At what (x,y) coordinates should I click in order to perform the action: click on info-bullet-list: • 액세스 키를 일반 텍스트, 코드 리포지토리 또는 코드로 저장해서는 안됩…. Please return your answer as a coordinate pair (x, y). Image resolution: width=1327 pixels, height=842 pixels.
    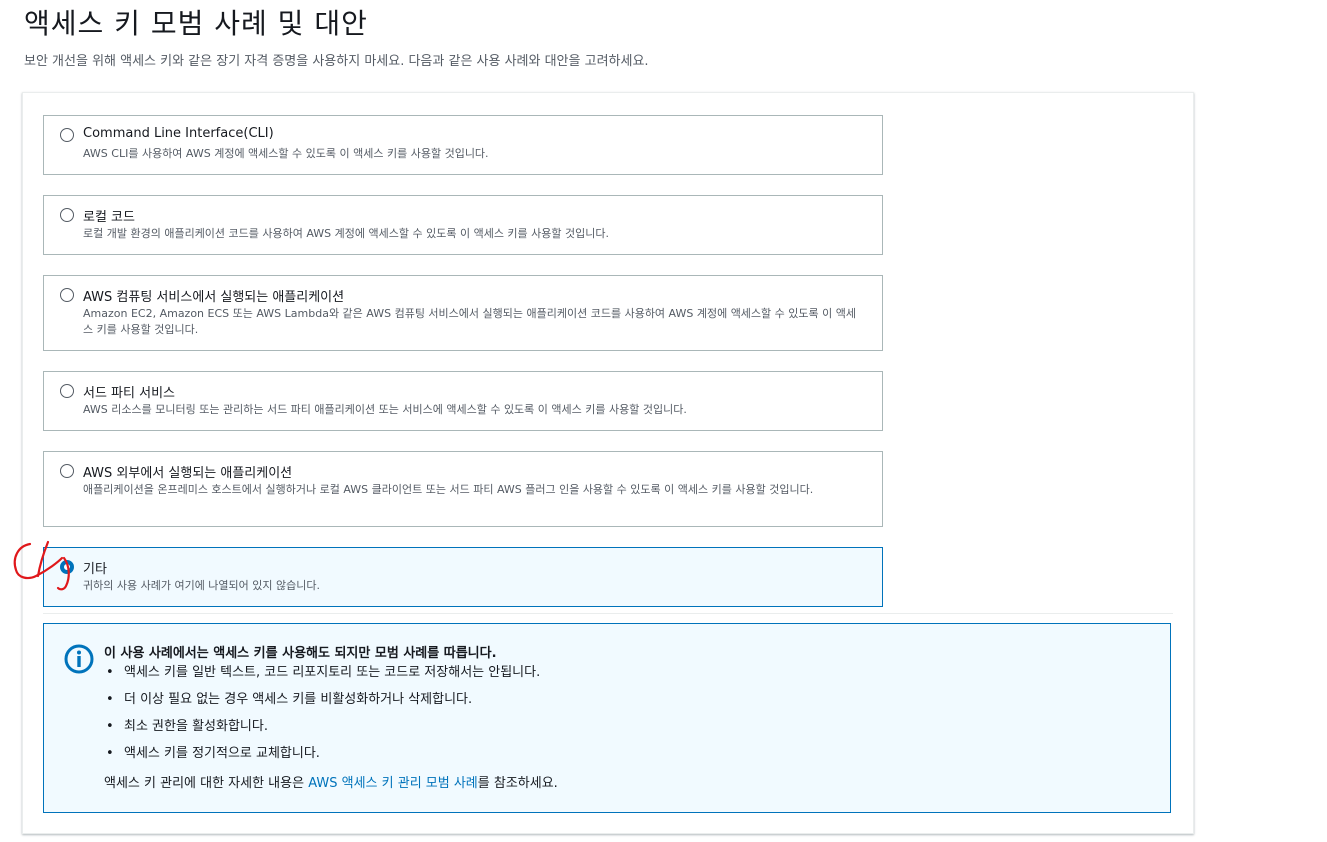
    Looking at the image, I should click on (322, 718).